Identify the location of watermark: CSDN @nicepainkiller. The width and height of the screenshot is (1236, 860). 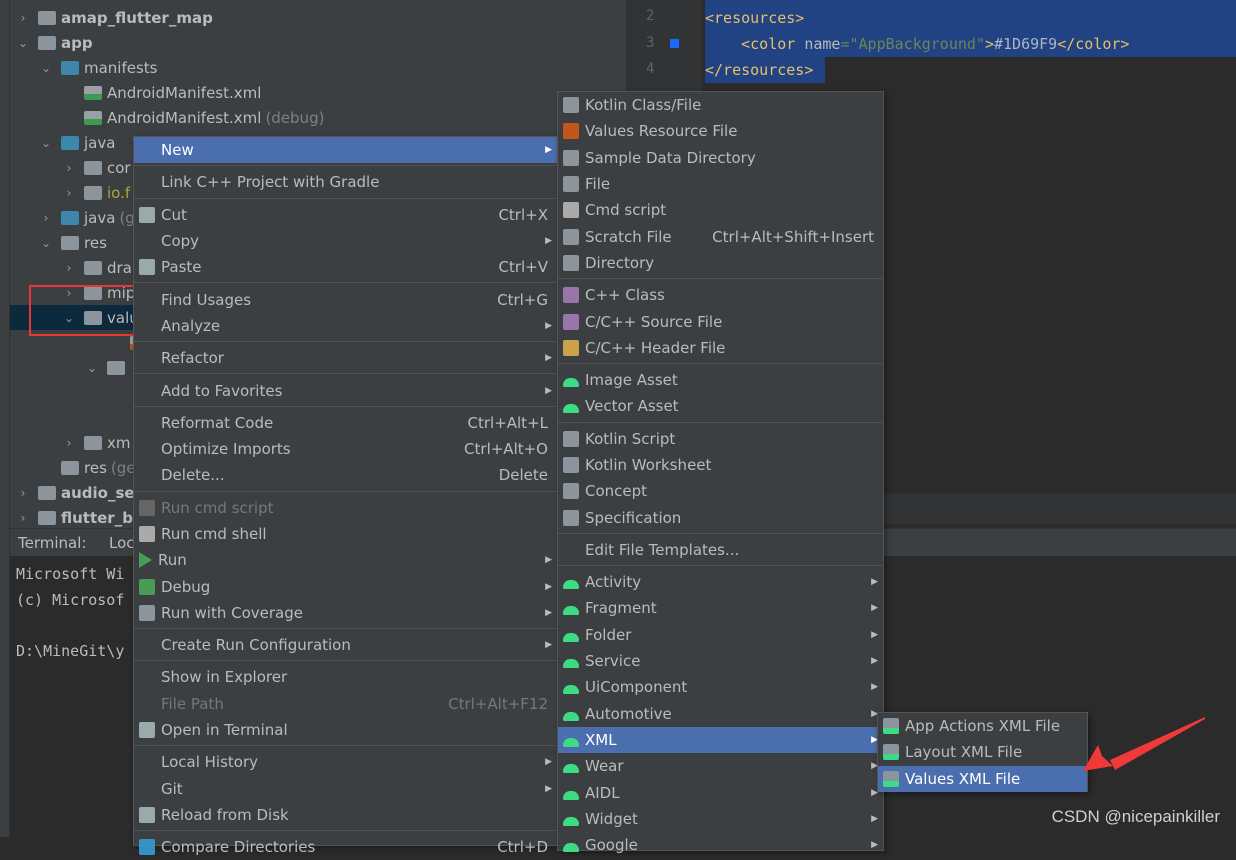
(1135, 816).